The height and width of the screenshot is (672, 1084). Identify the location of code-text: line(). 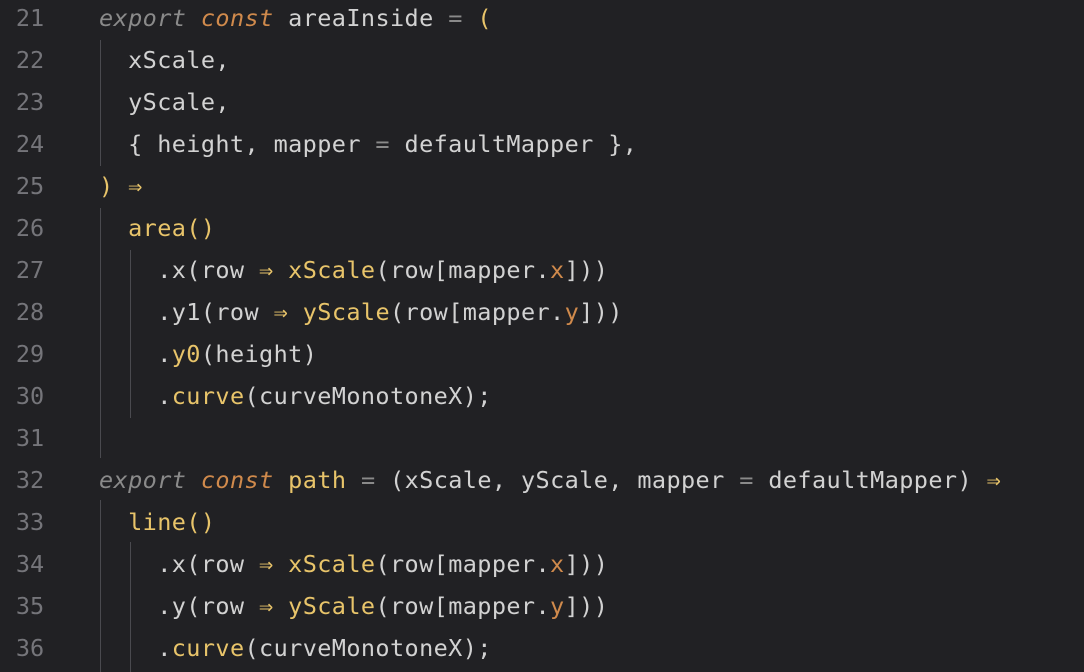
(157, 522).